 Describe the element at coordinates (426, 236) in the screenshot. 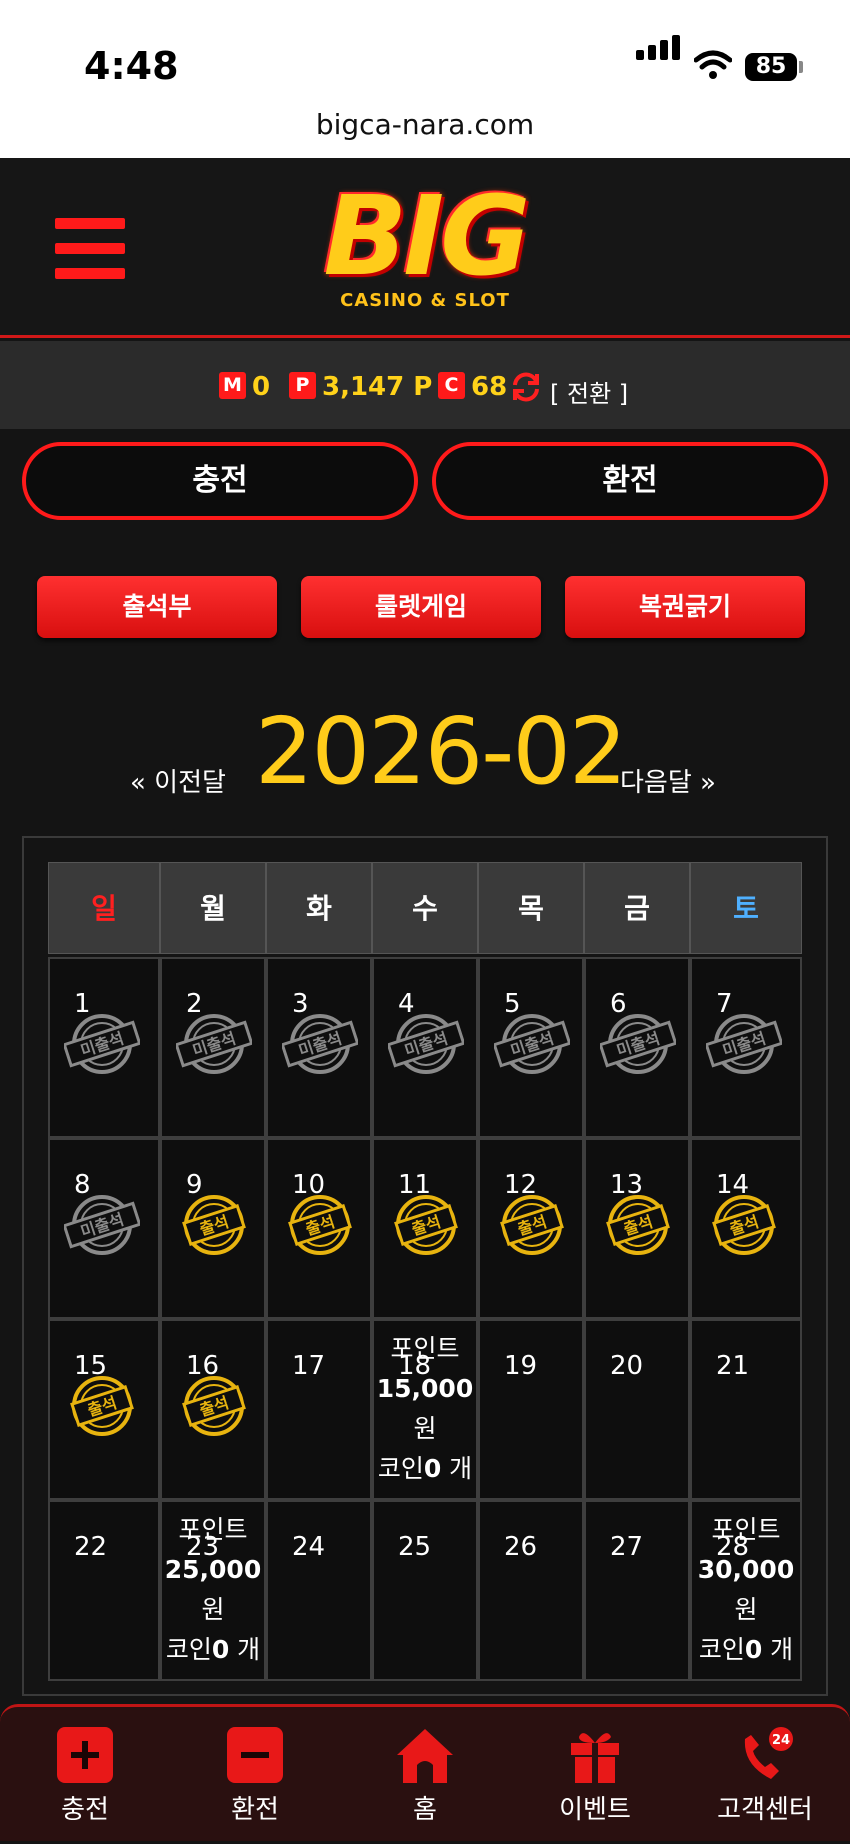

I see `logo-text: BIG` at that location.